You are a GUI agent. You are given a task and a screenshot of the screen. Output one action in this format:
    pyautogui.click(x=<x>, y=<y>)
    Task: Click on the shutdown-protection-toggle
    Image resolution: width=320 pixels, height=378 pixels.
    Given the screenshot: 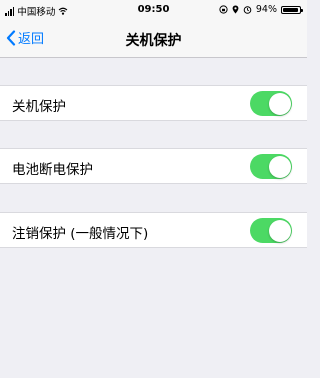 What is the action you would take?
    pyautogui.click(x=271, y=103)
    